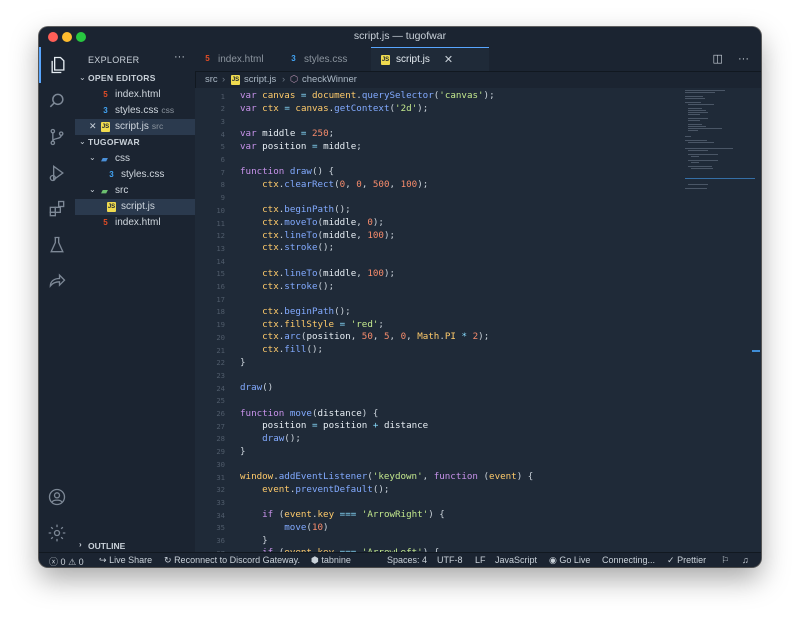 This screenshot has width=800, height=619. I want to click on scrollbar-marker, so click(756, 351).